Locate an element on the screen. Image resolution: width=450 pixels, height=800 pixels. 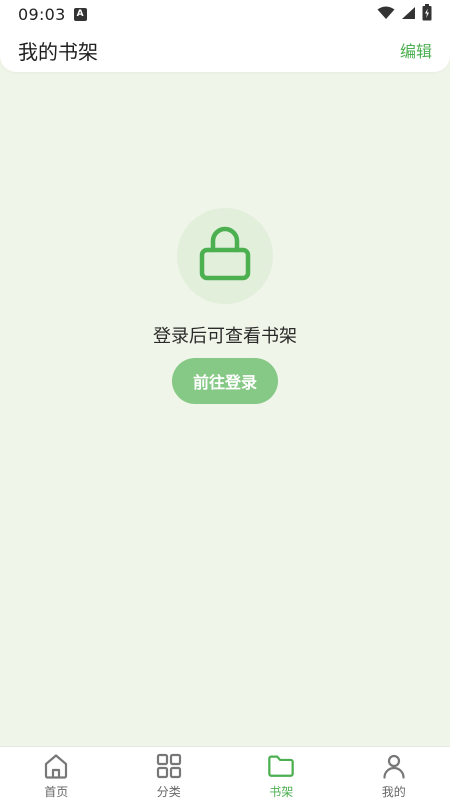
lock-icon-circle is located at coordinates (225, 256).